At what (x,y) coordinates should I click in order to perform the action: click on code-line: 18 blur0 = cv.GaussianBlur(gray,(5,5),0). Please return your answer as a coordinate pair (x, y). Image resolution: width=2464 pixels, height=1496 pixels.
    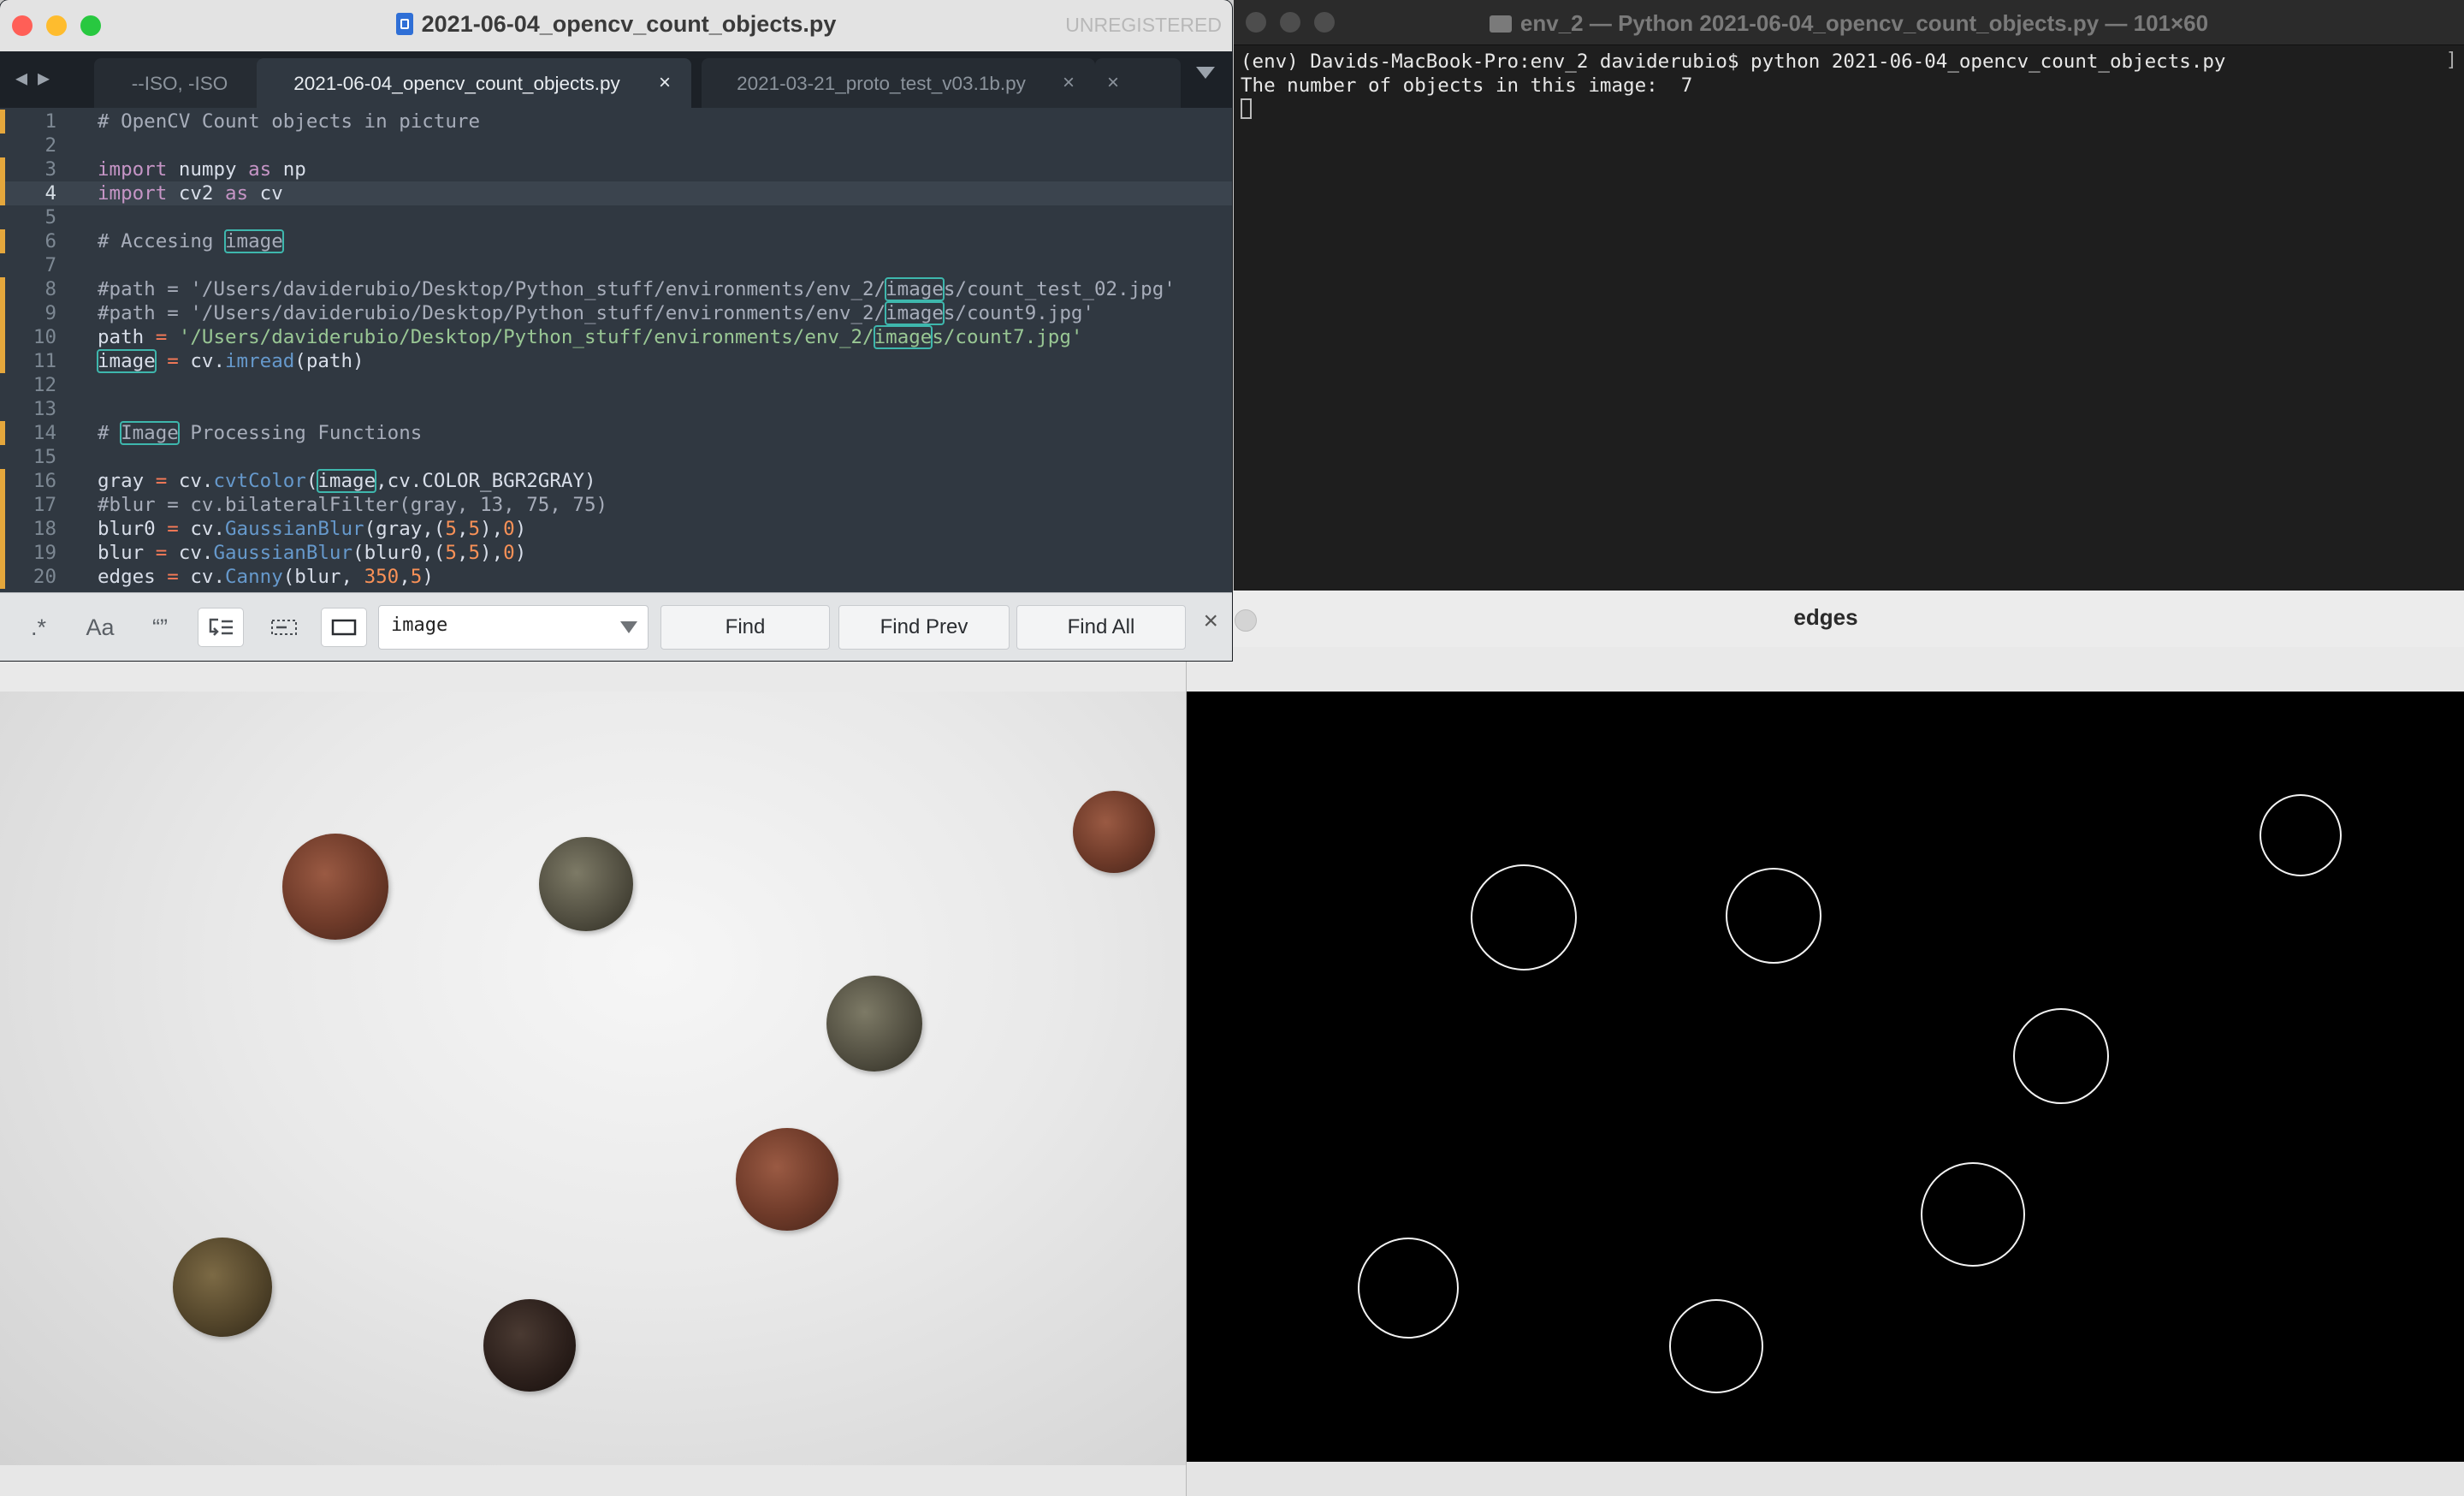
    Looking at the image, I should click on (616, 529).